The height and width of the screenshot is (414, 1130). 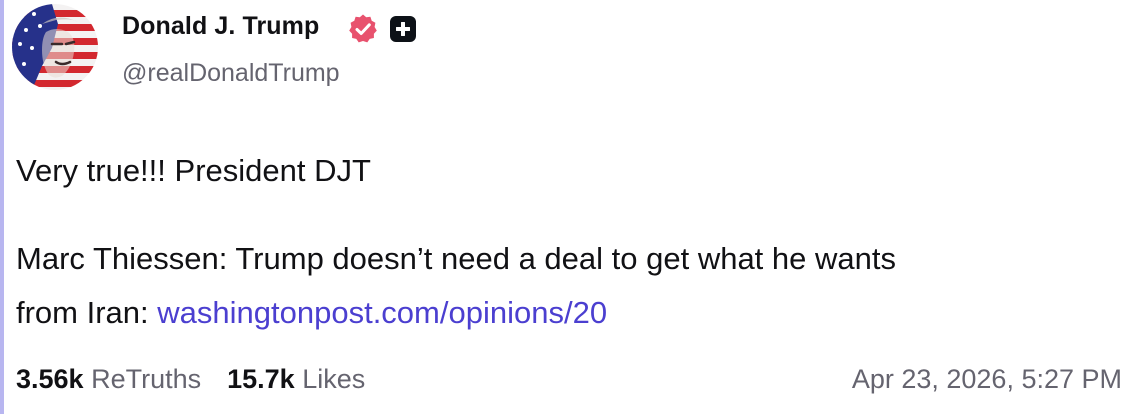 What do you see at coordinates (382, 312) in the screenshot?
I see `post-link: washingtonpost.com/opinions/20` at bounding box center [382, 312].